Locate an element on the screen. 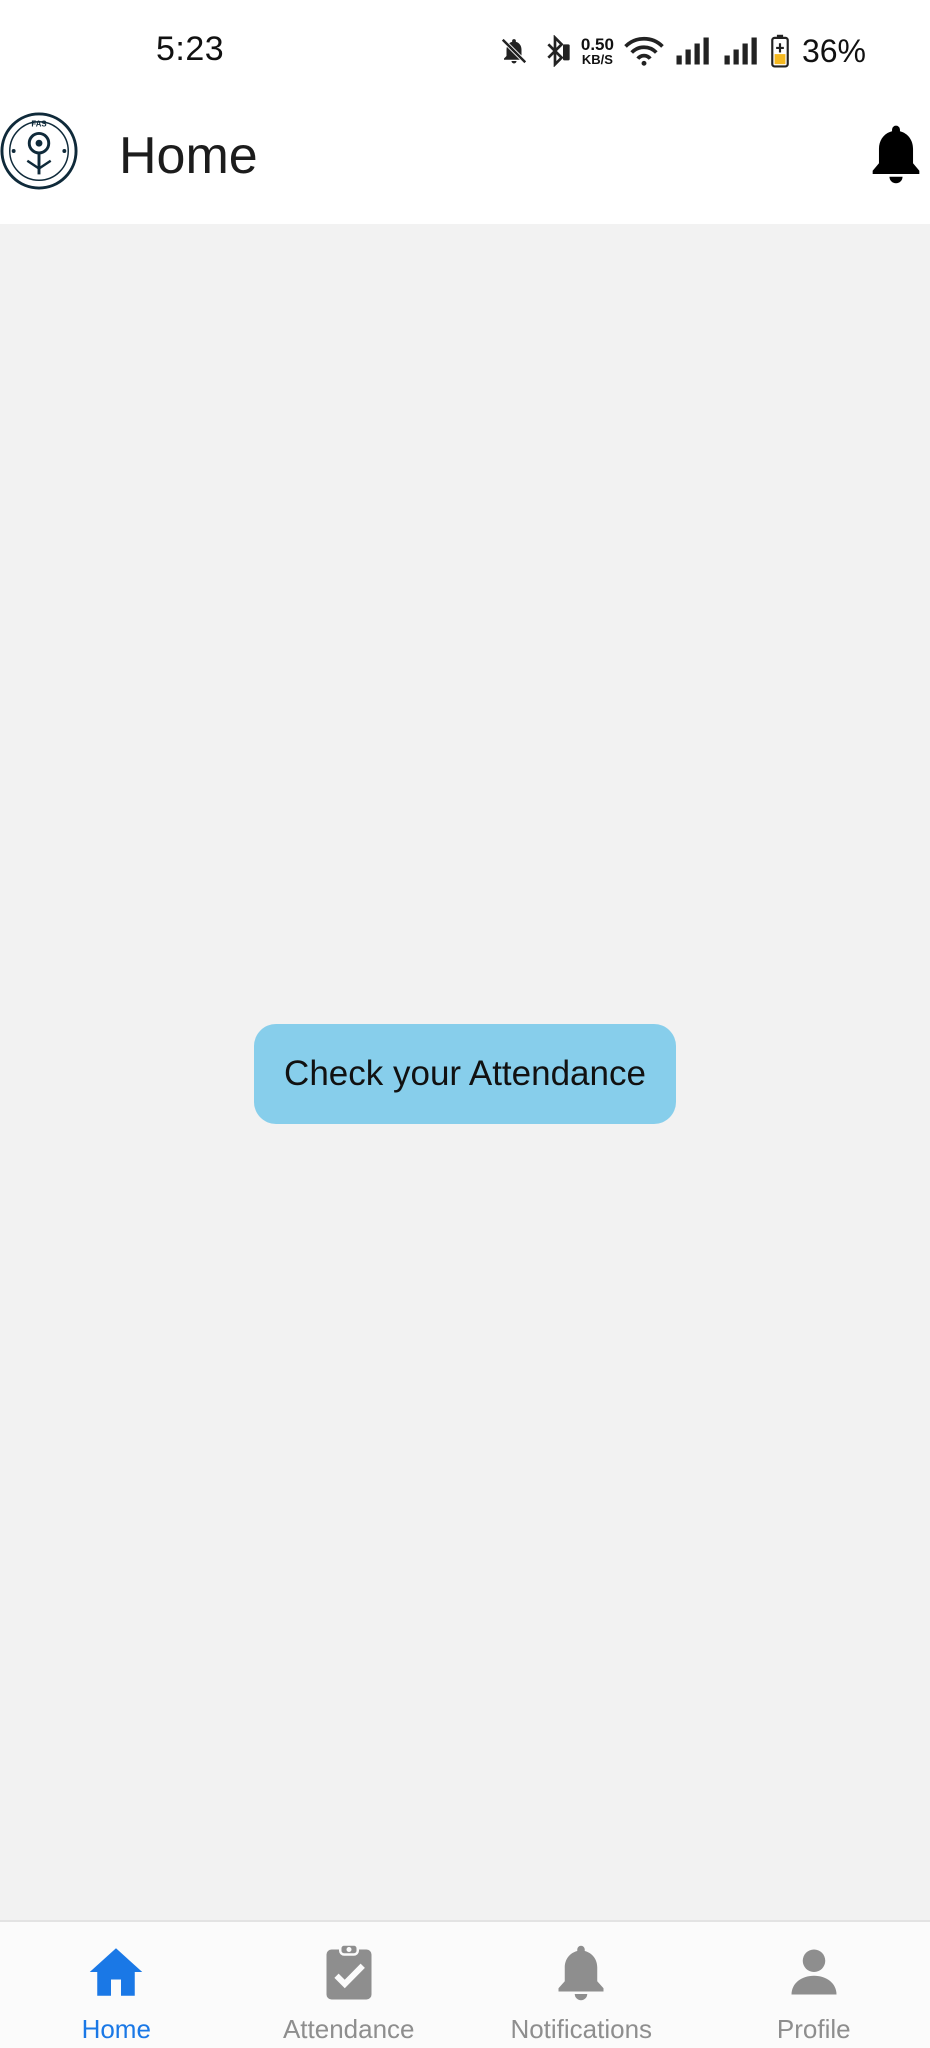  person-icon is located at coordinates (814, 1972).